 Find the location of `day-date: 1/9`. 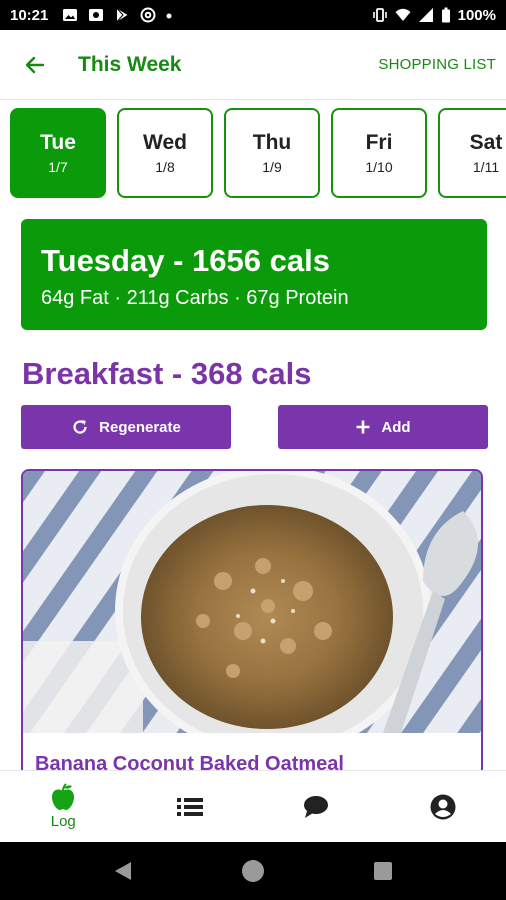

day-date: 1/9 is located at coordinates (272, 167).